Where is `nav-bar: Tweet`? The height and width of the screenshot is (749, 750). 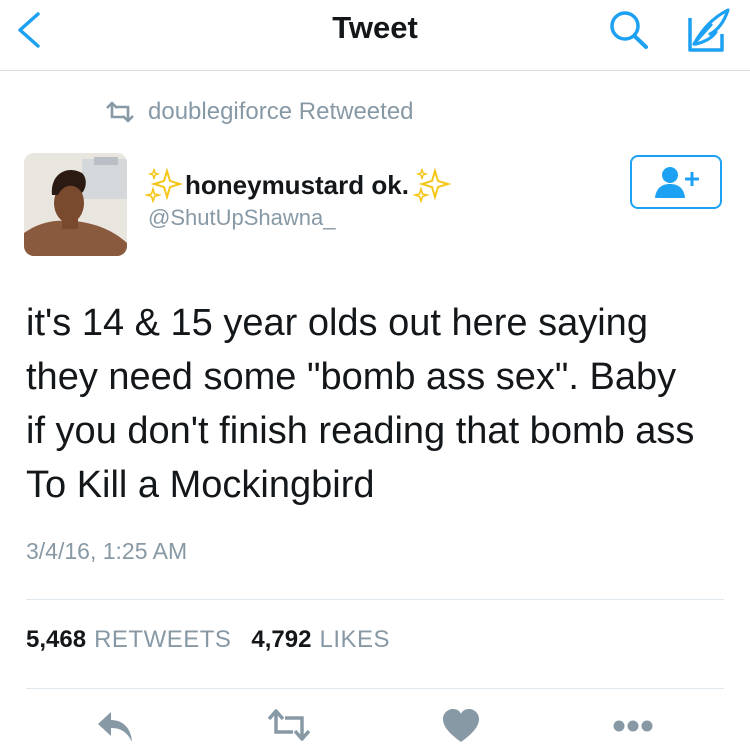
nav-bar: Tweet is located at coordinates (375, 35).